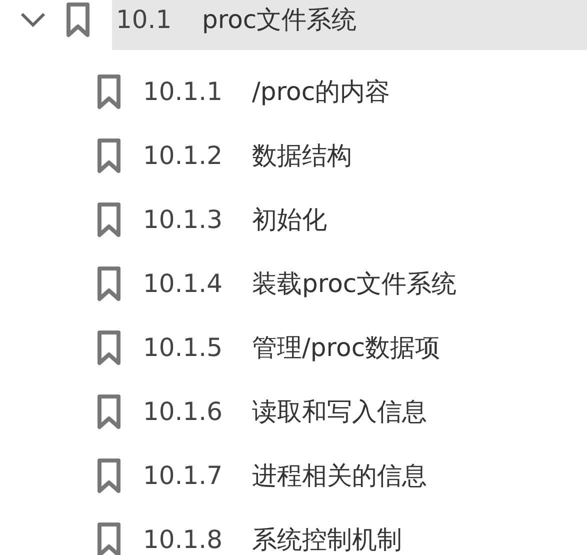 This screenshot has width=587, height=555. Describe the element at coordinates (293, 156) in the screenshot. I see `outline-item: 10.1.2 数据结构` at that location.